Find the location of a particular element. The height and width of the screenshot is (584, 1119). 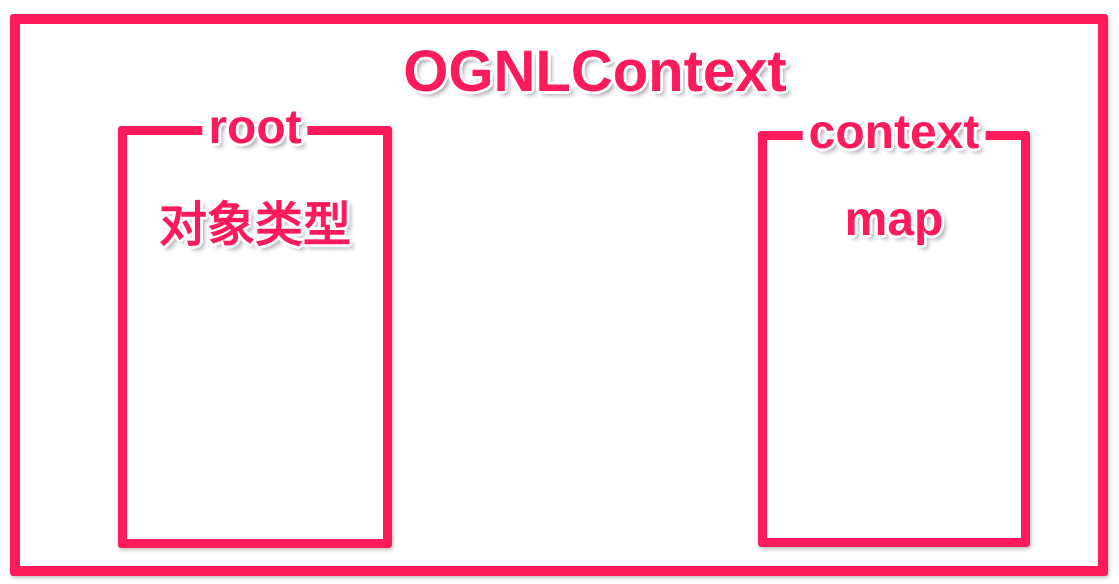

context-label: context is located at coordinates (894, 133).